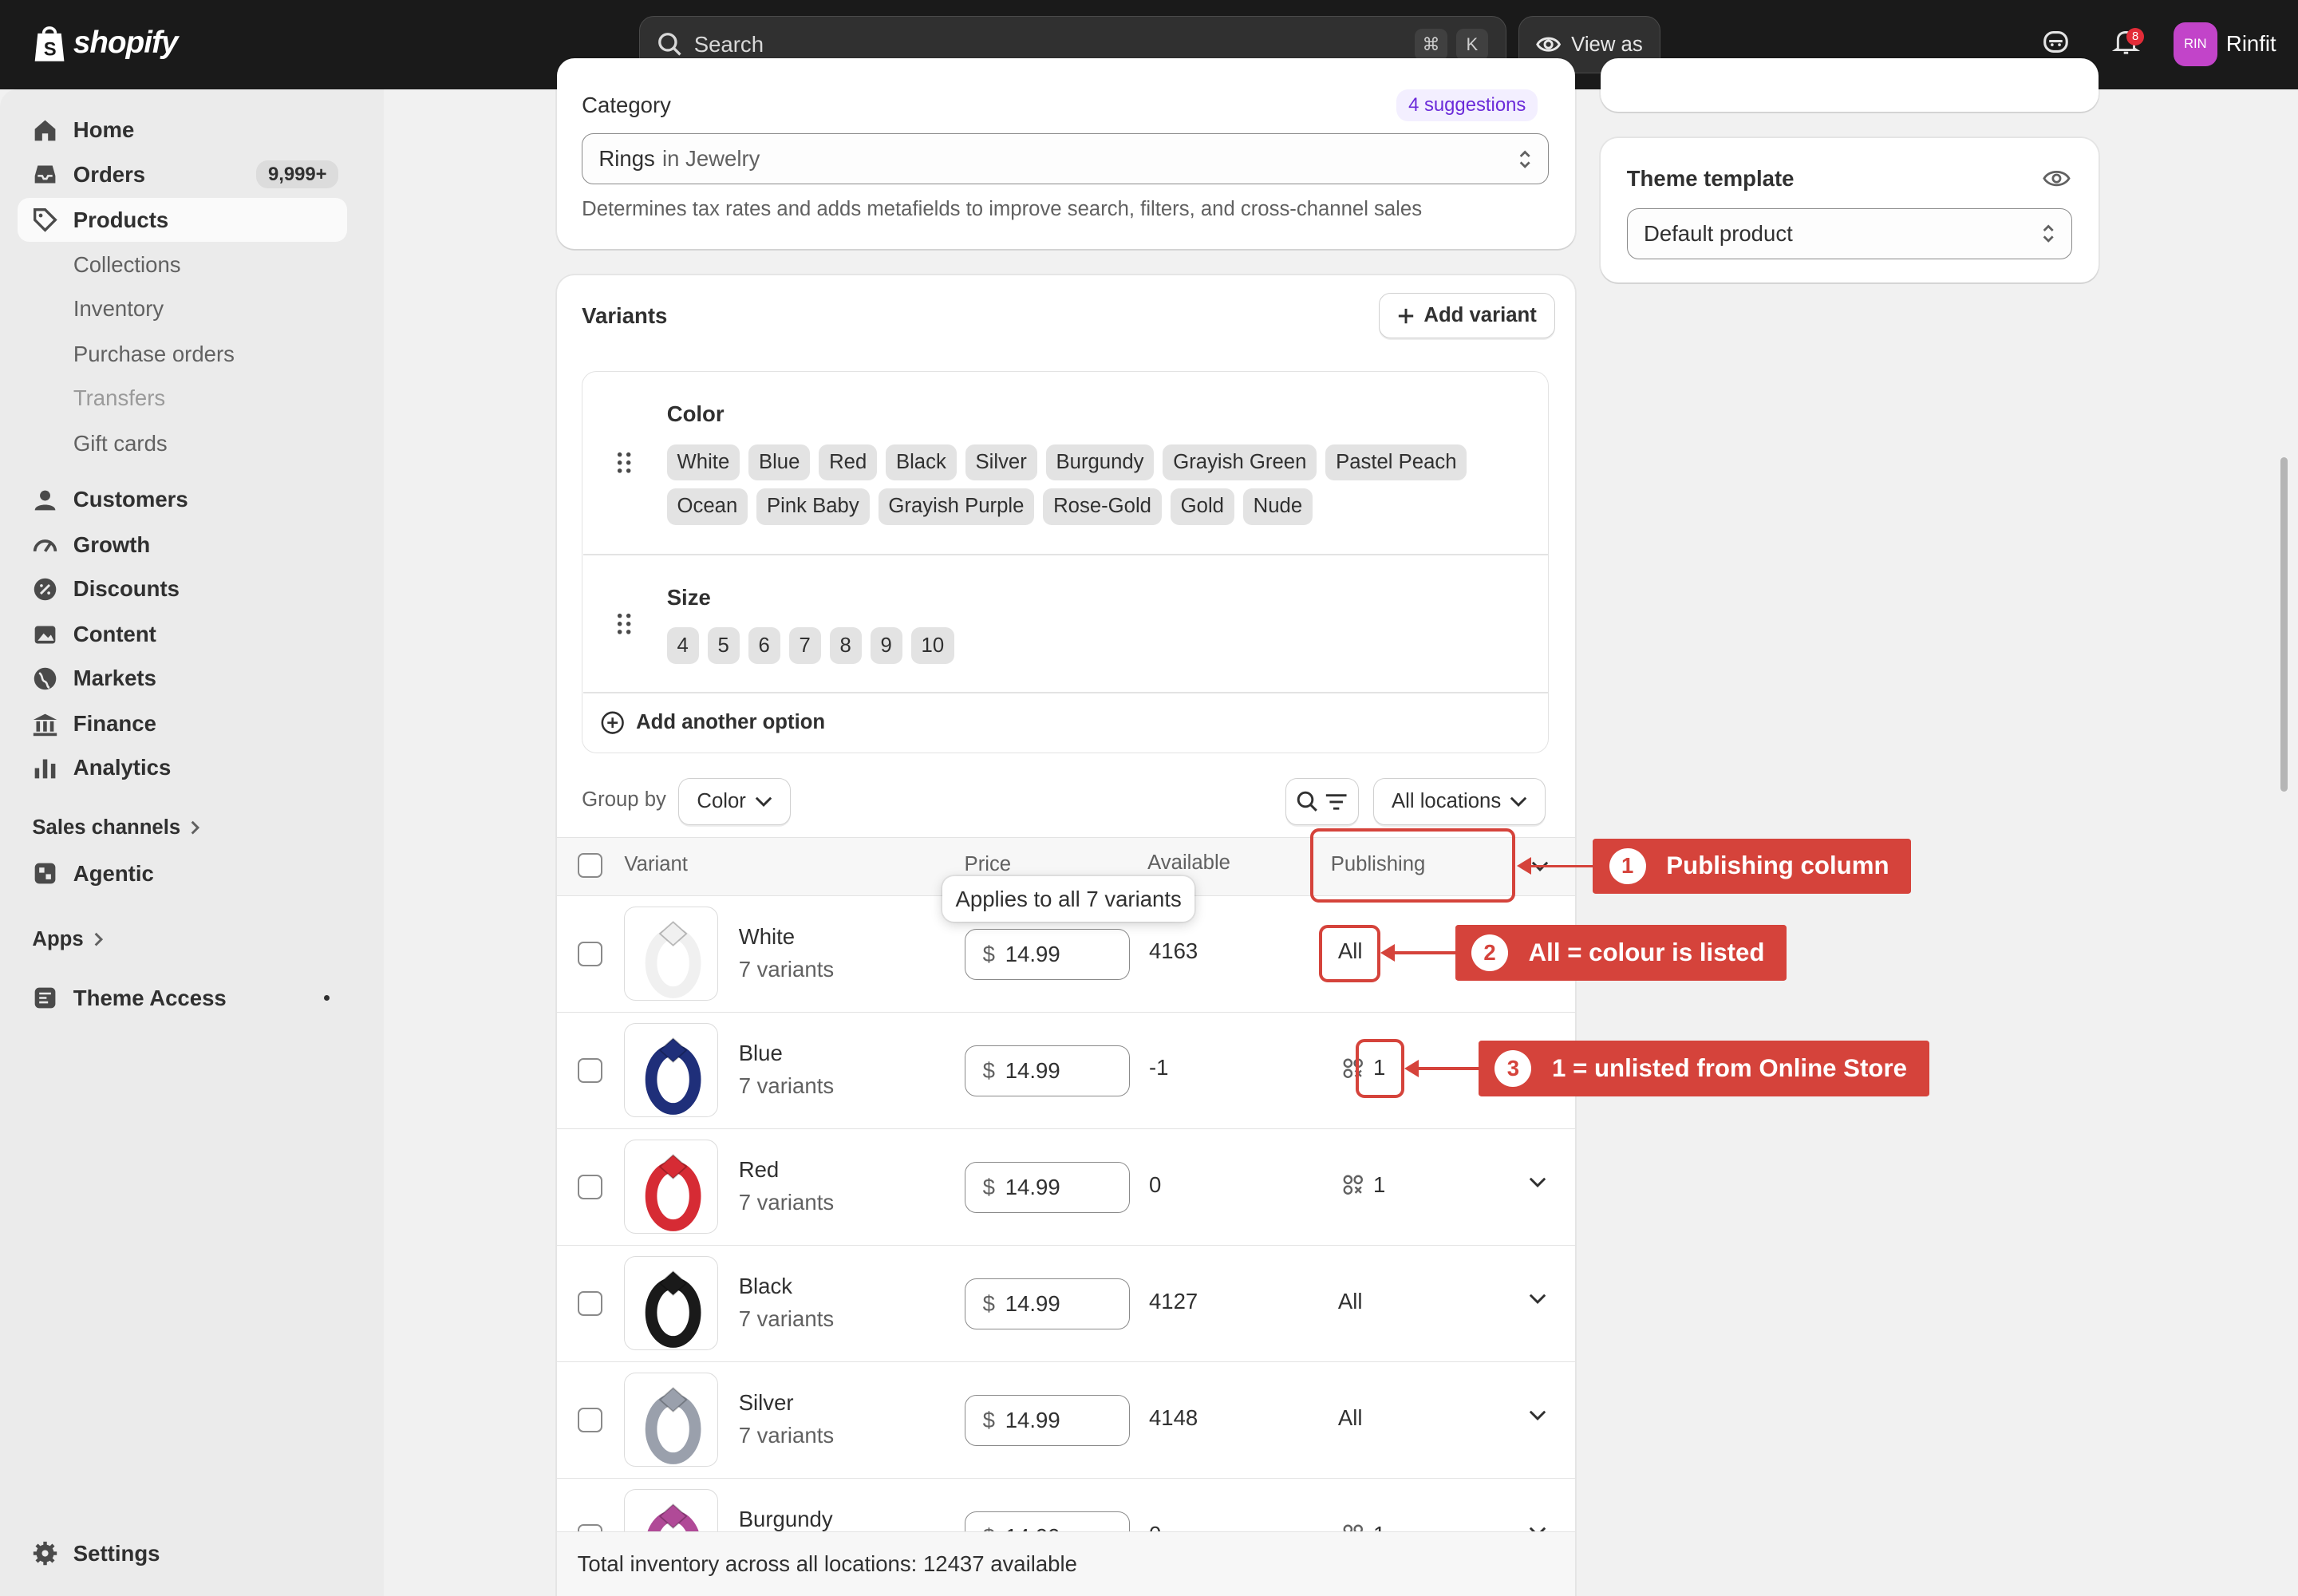 This screenshot has height=1596, width=2298. Describe the element at coordinates (116, 828) in the screenshot. I see `sales-channels-heading: Sales channels` at that location.